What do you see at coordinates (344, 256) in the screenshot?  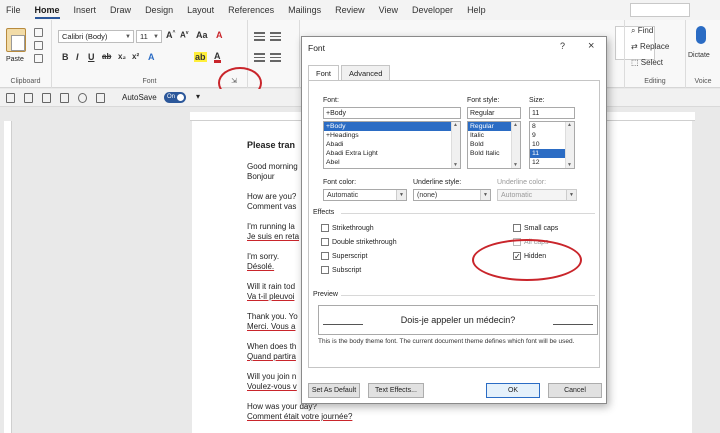 I see `superscript-checkbox: Superscript` at bounding box center [344, 256].